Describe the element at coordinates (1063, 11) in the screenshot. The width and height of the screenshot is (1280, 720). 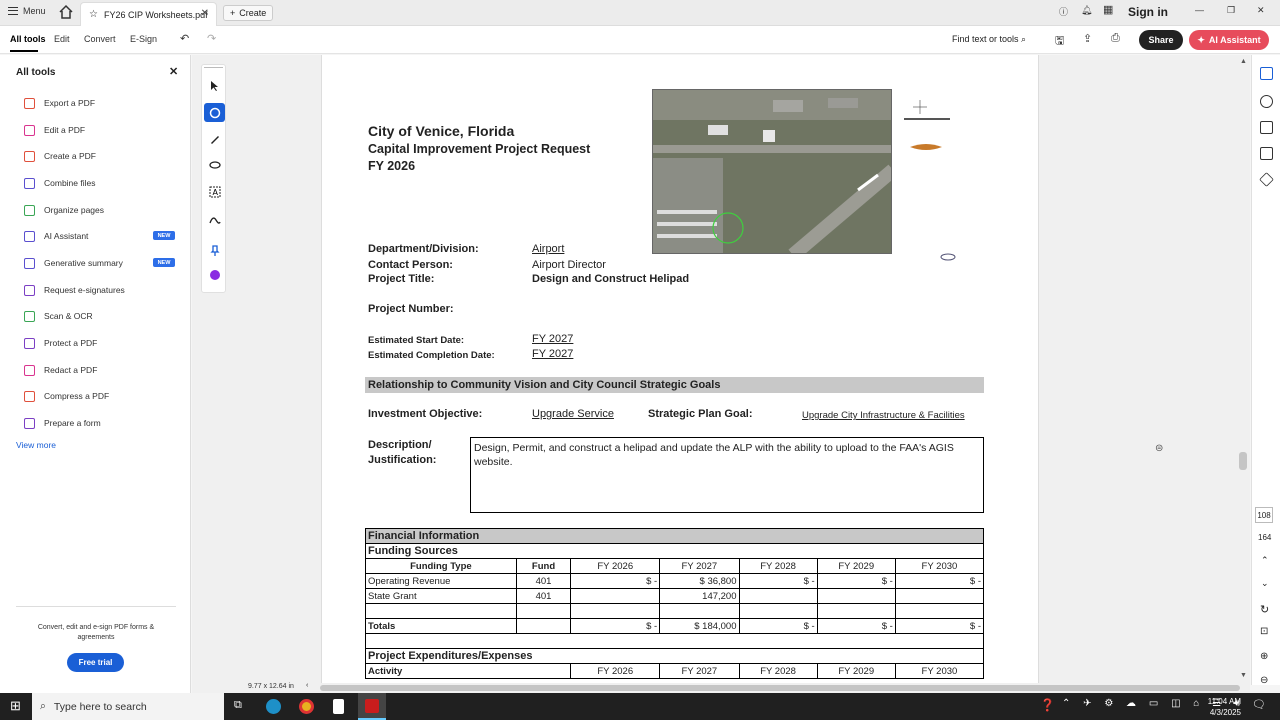
I see `help-icon: ⓘ` at that location.